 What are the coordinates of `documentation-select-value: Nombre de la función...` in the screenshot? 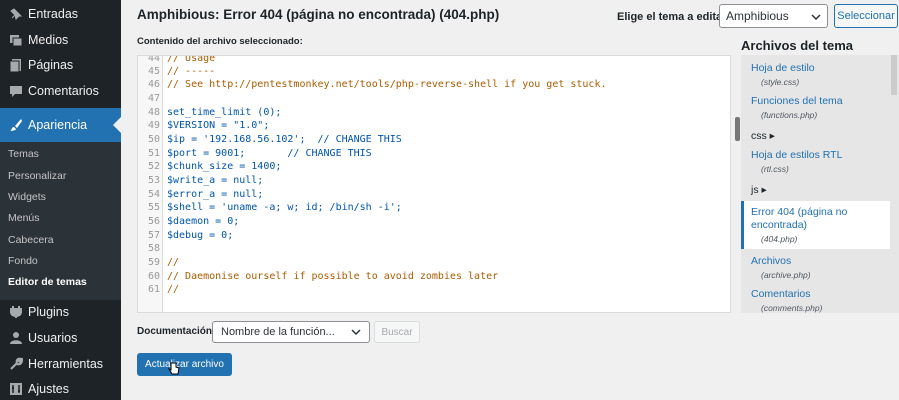 It's located at (278, 332).